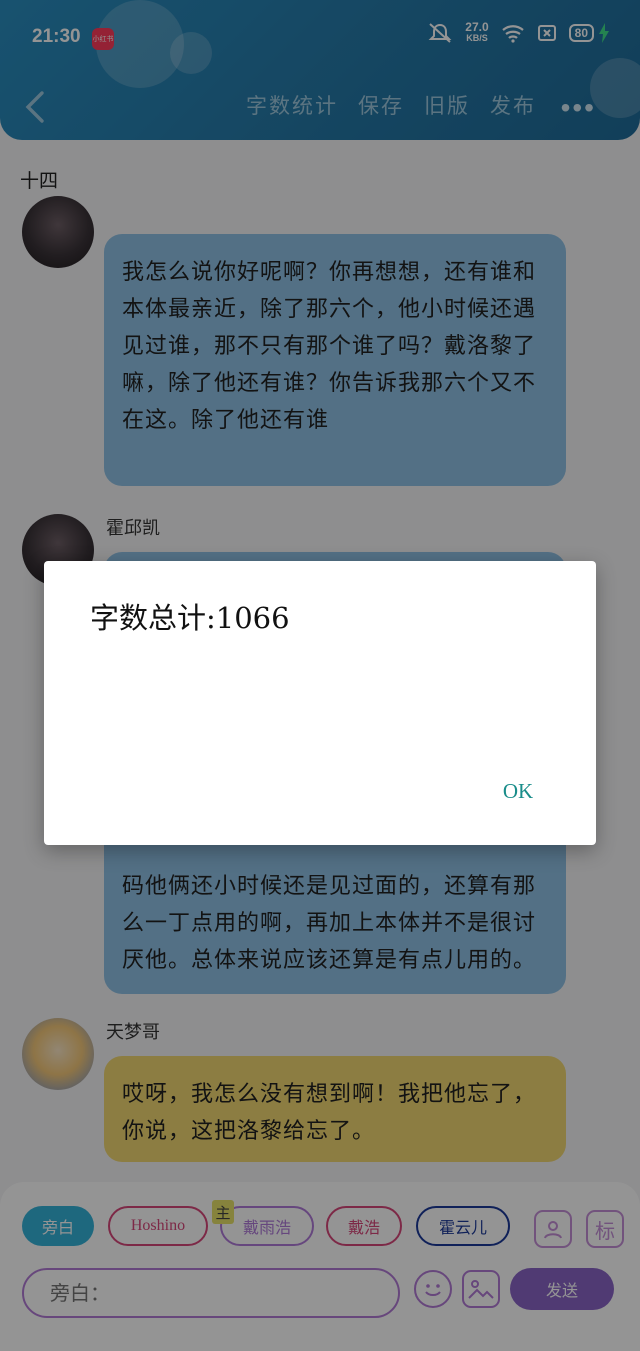  What do you see at coordinates (518, 791) in the screenshot?
I see `ok-button: OK` at bounding box center [518, 791].